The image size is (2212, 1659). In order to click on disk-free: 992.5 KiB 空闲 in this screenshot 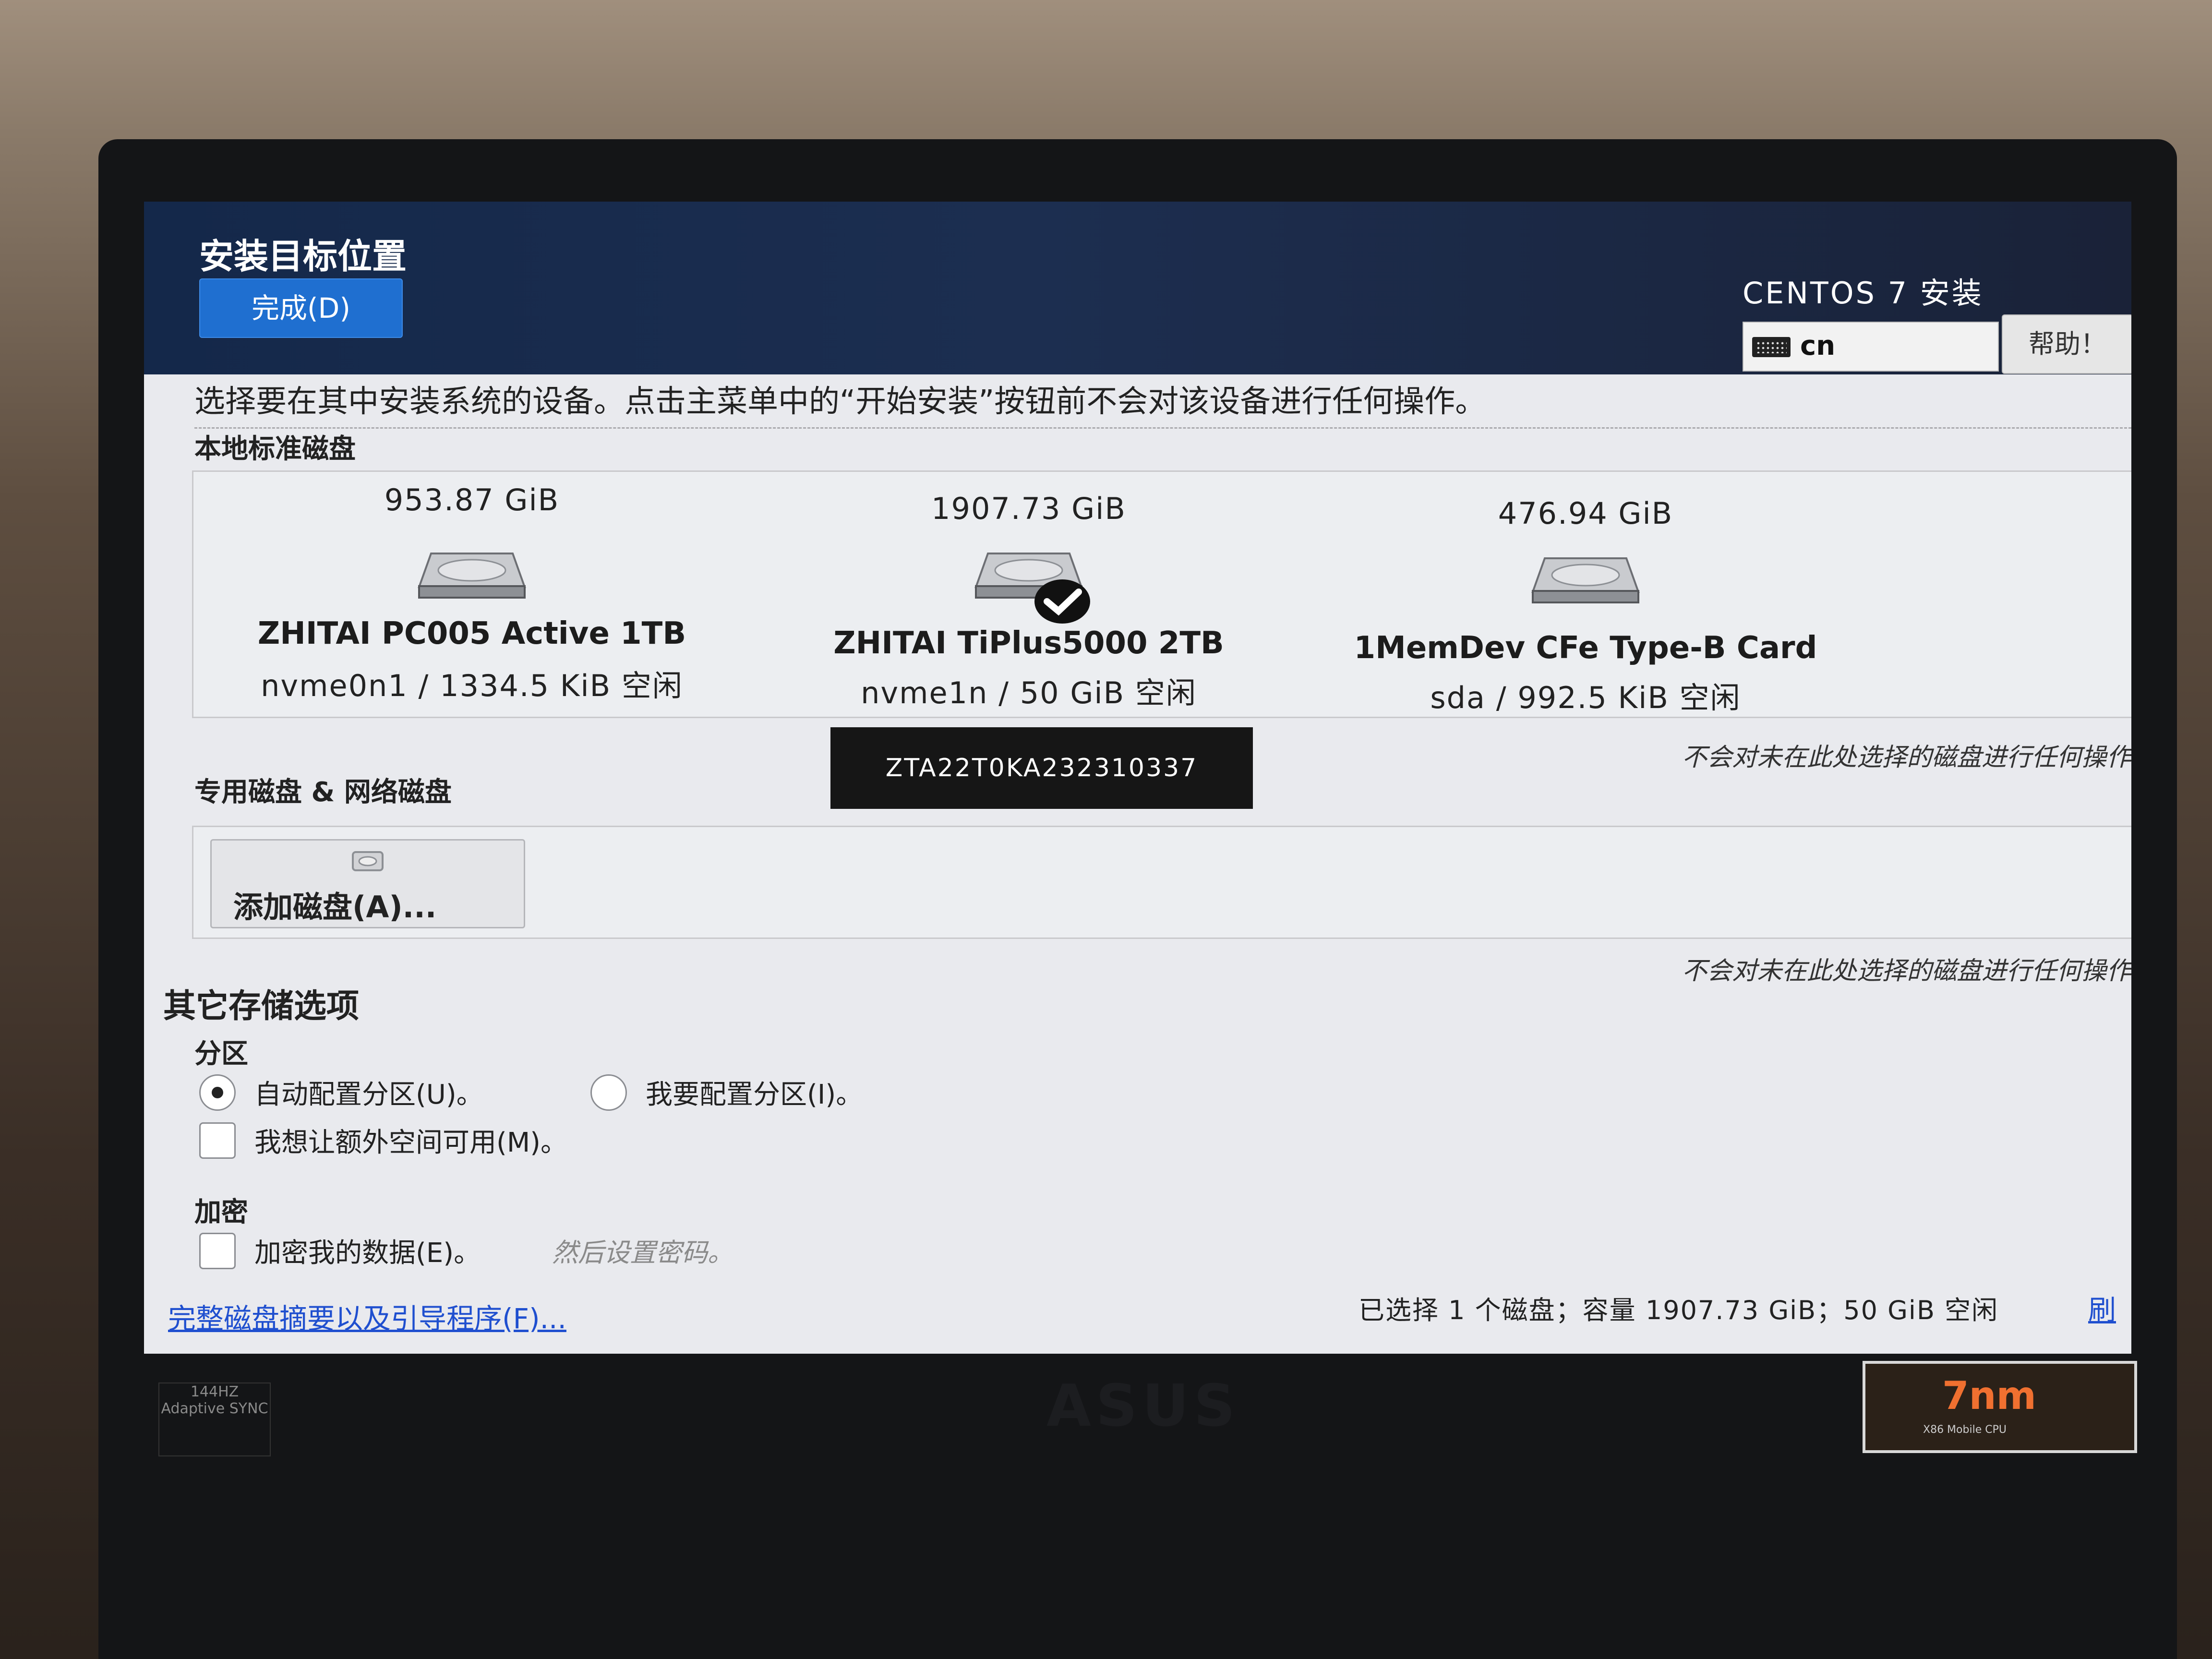, I will do `click(1629, 698)`.